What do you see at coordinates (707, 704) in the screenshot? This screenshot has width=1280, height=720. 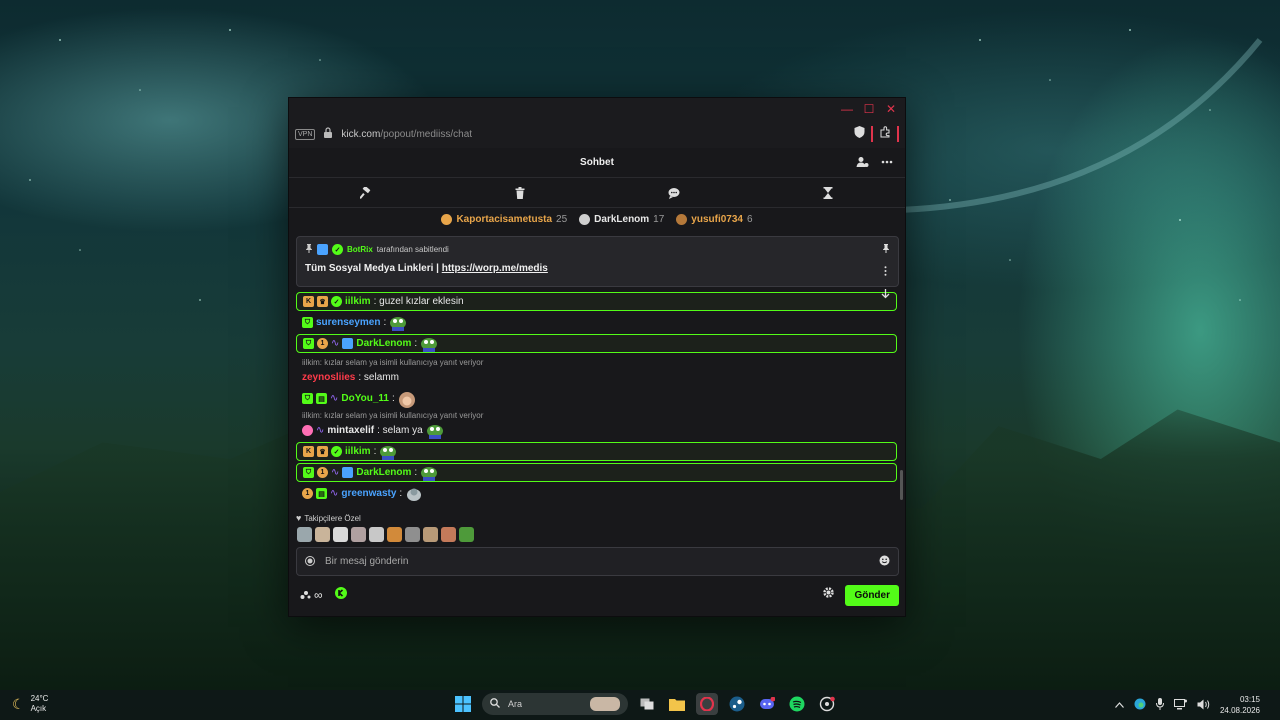 I see `opera-browser-icon` at bounding box center [707, 704].